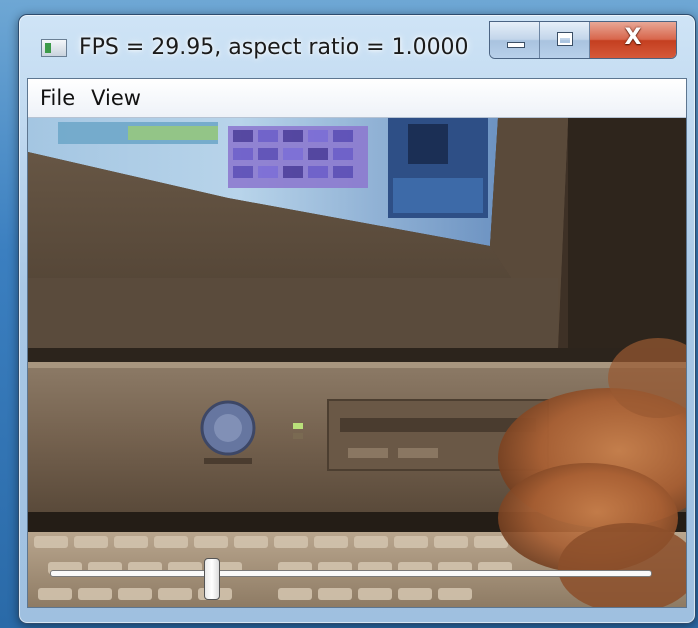 The height and width of the screenshot is (628, 698). What do you see at coordinates (357, 98) in the screenshot?
I see `menu-bar: File View` at bounding box center [357, 98].